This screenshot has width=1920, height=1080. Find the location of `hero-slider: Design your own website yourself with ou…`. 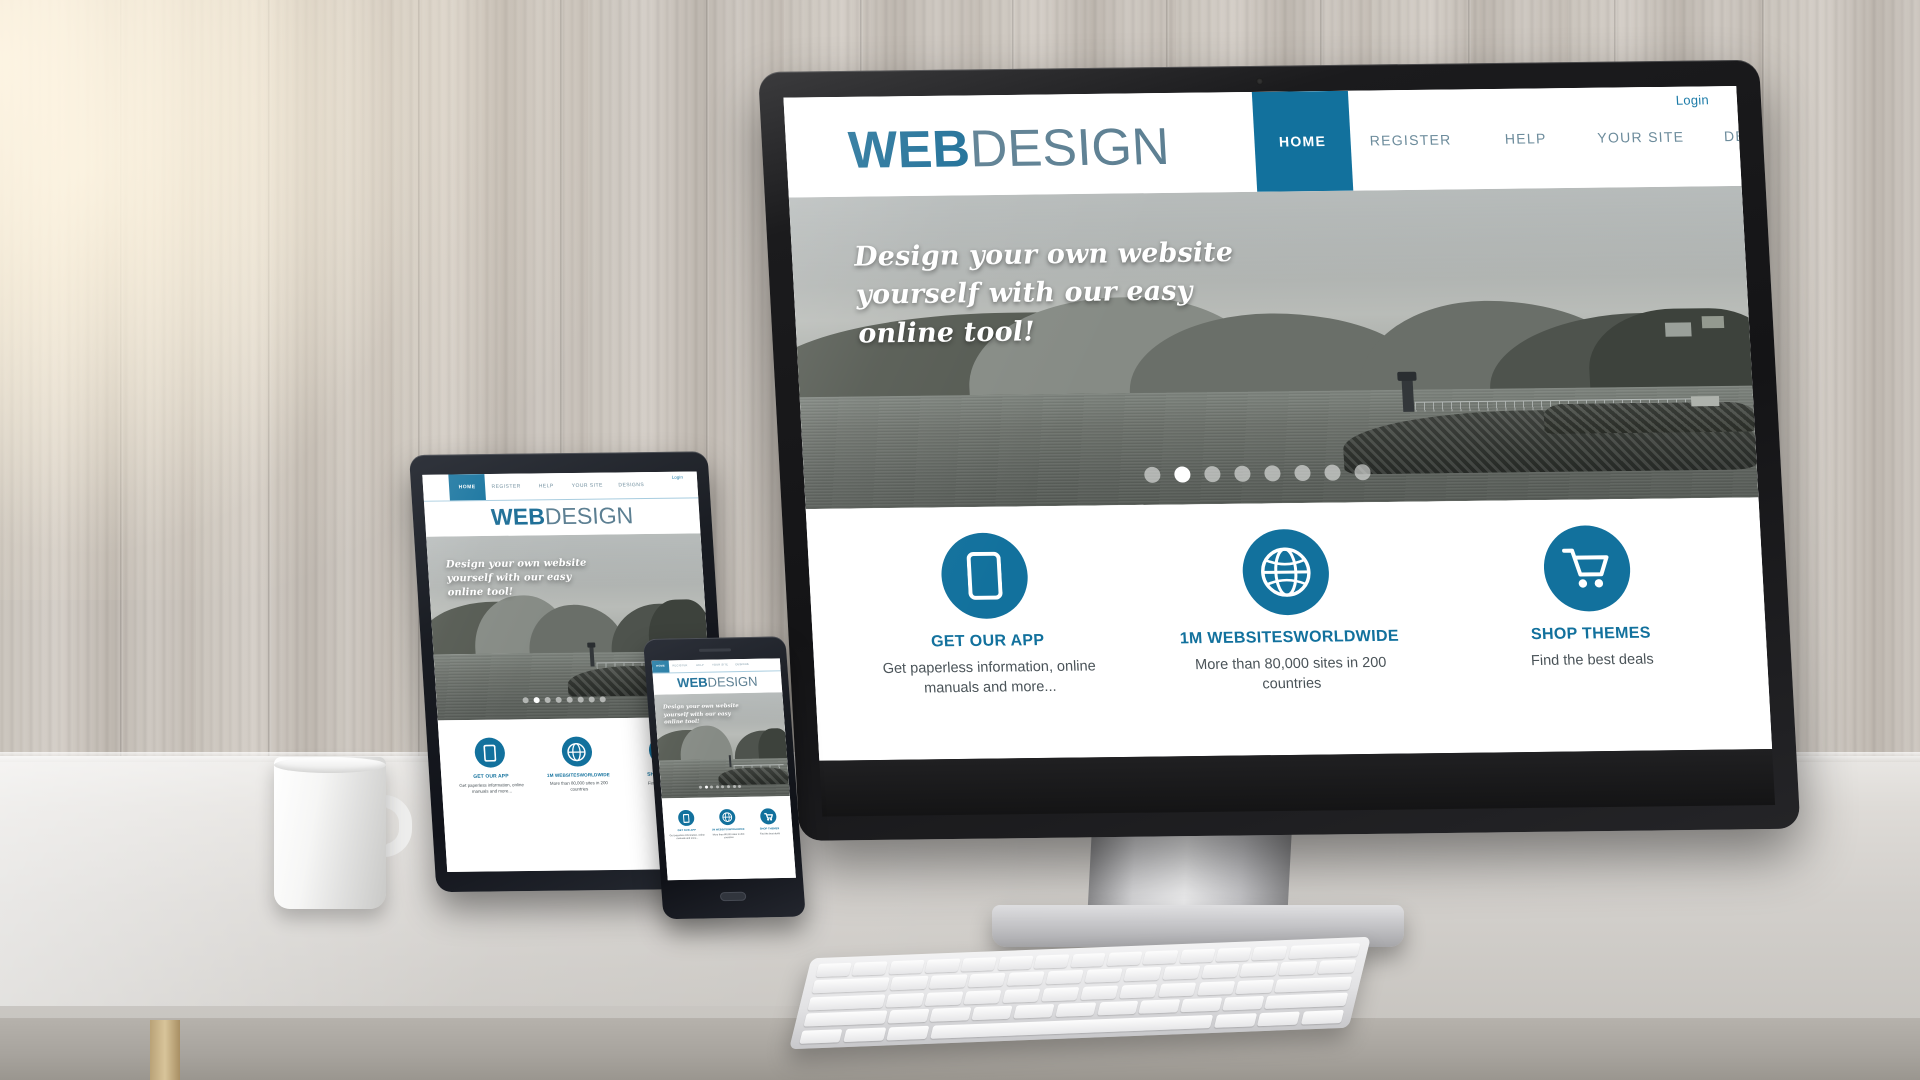

hero-slider: Design your own website yourself with ou… is located at coordinates (722, 745).